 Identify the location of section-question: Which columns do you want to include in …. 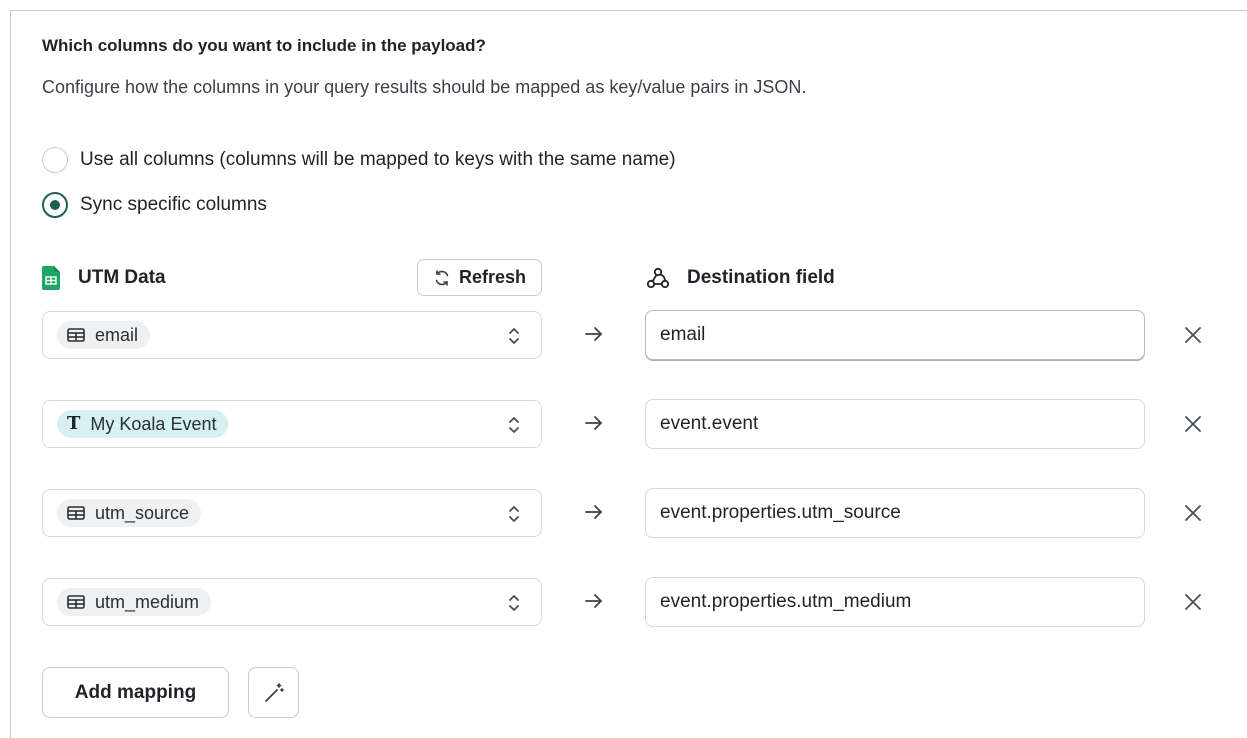
(264, 45).